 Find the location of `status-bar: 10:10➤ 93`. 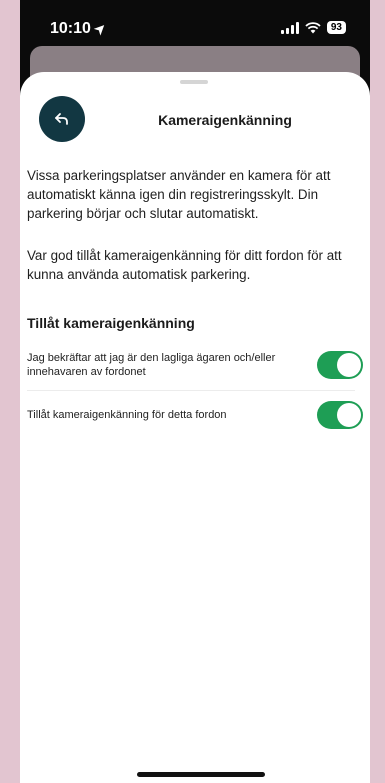

status-bar: 10:10➤ 93 is located at coordinates (195, 25).